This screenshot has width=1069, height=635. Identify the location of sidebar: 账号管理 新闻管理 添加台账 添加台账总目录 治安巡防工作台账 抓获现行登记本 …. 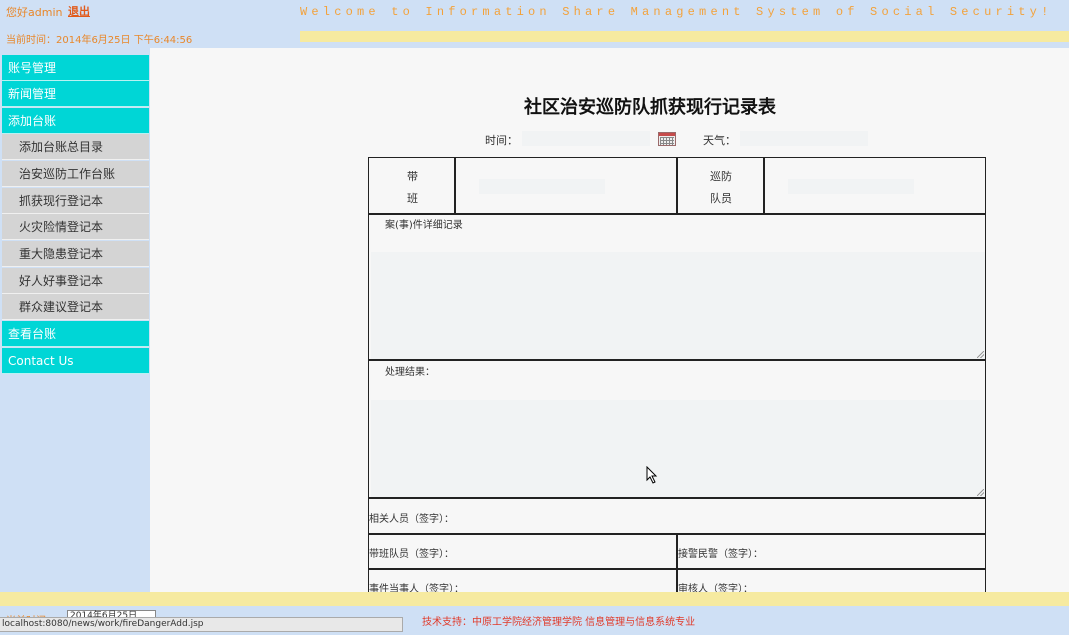
(75, 320).